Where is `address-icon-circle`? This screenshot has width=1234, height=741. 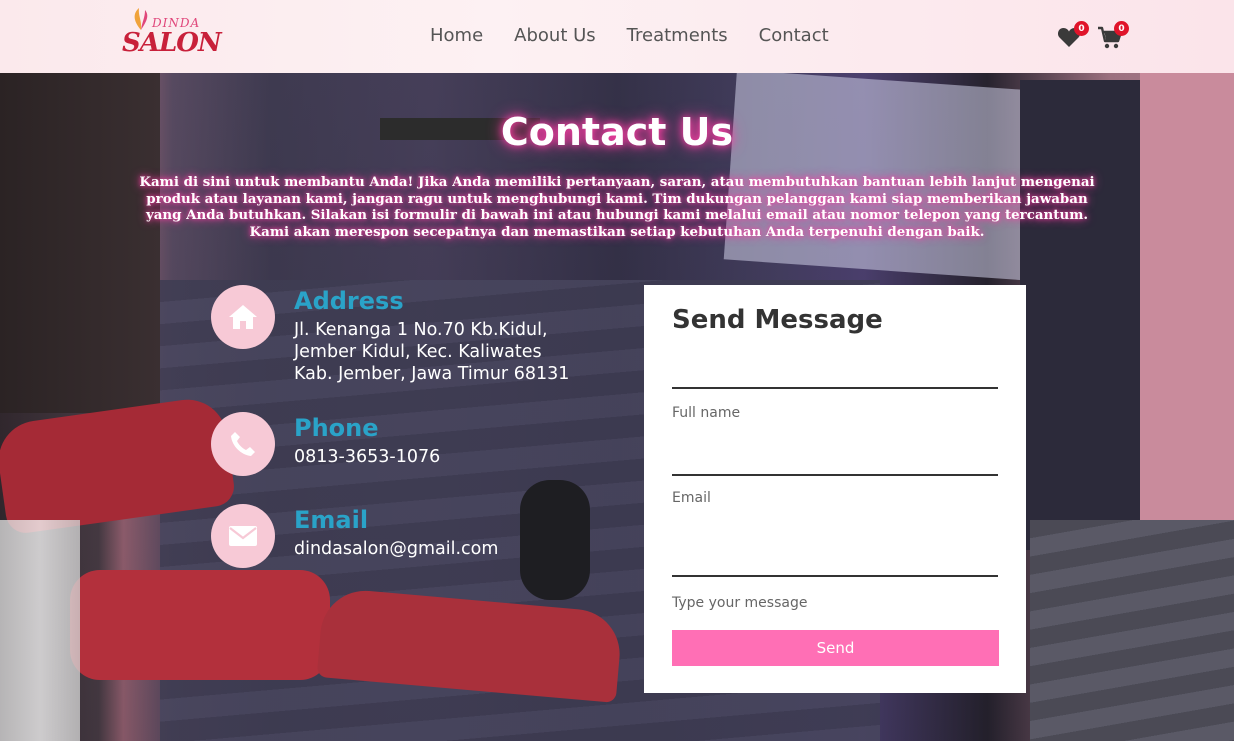 address-icon-circle is located at coordinates (243, 317).